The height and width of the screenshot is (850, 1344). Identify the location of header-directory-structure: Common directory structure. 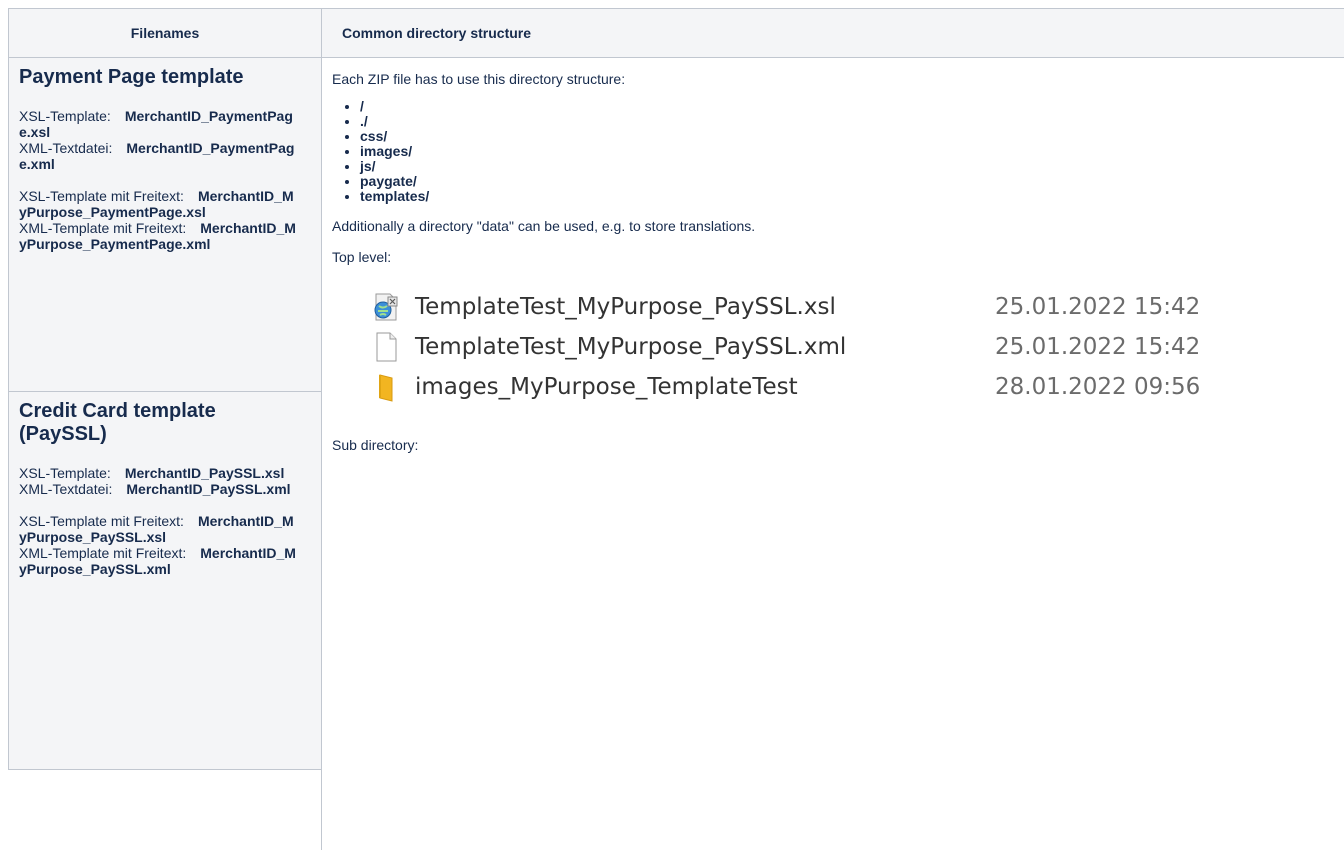
(832, 33).